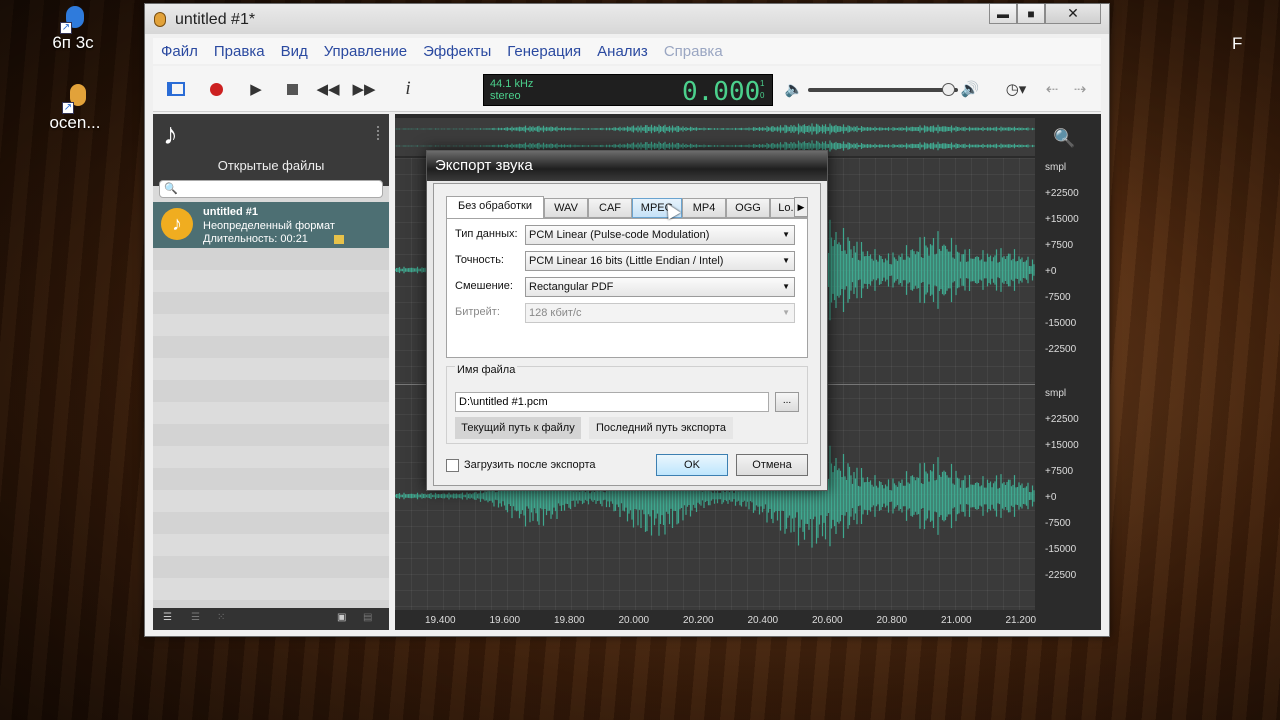  I want to click on time-display: 44.1 kHz stereo 0.000 1 0, so click(628, 90).